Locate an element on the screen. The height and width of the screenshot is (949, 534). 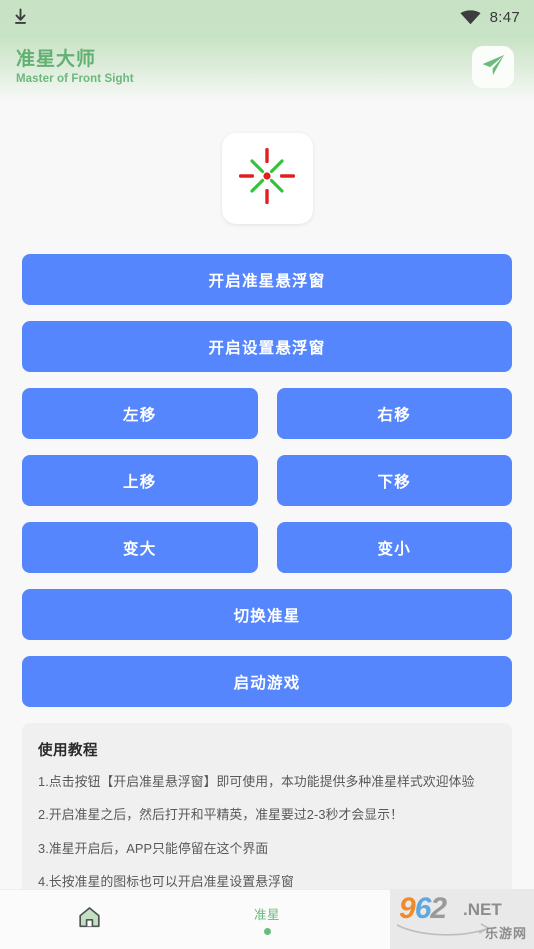
watermark-digit-6: 6 is located at coordinates (423, 908).